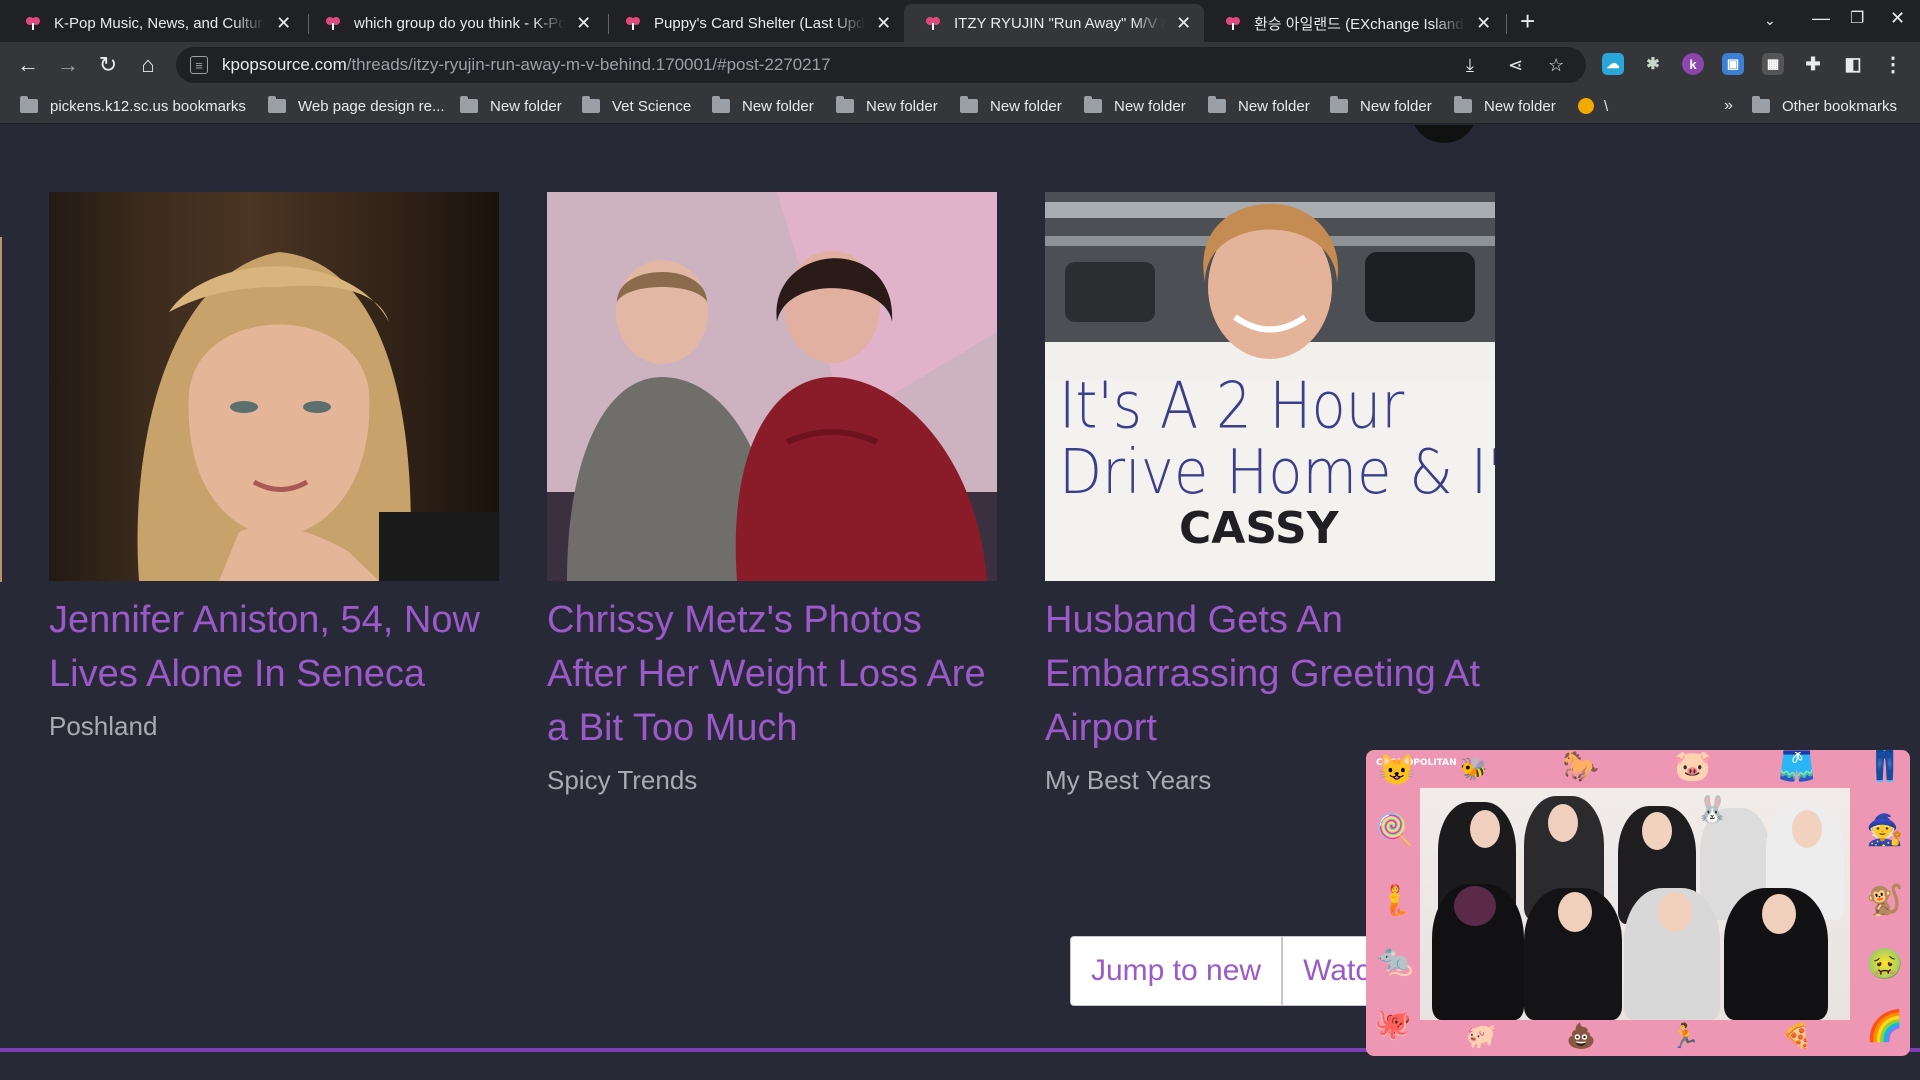 The height and width of the screenshot is (1080, 1920). What do you see at coordinates (1515, 65) in the screenshot?
I see `share-icon: ⋖` at bounding box center [1515, 65].